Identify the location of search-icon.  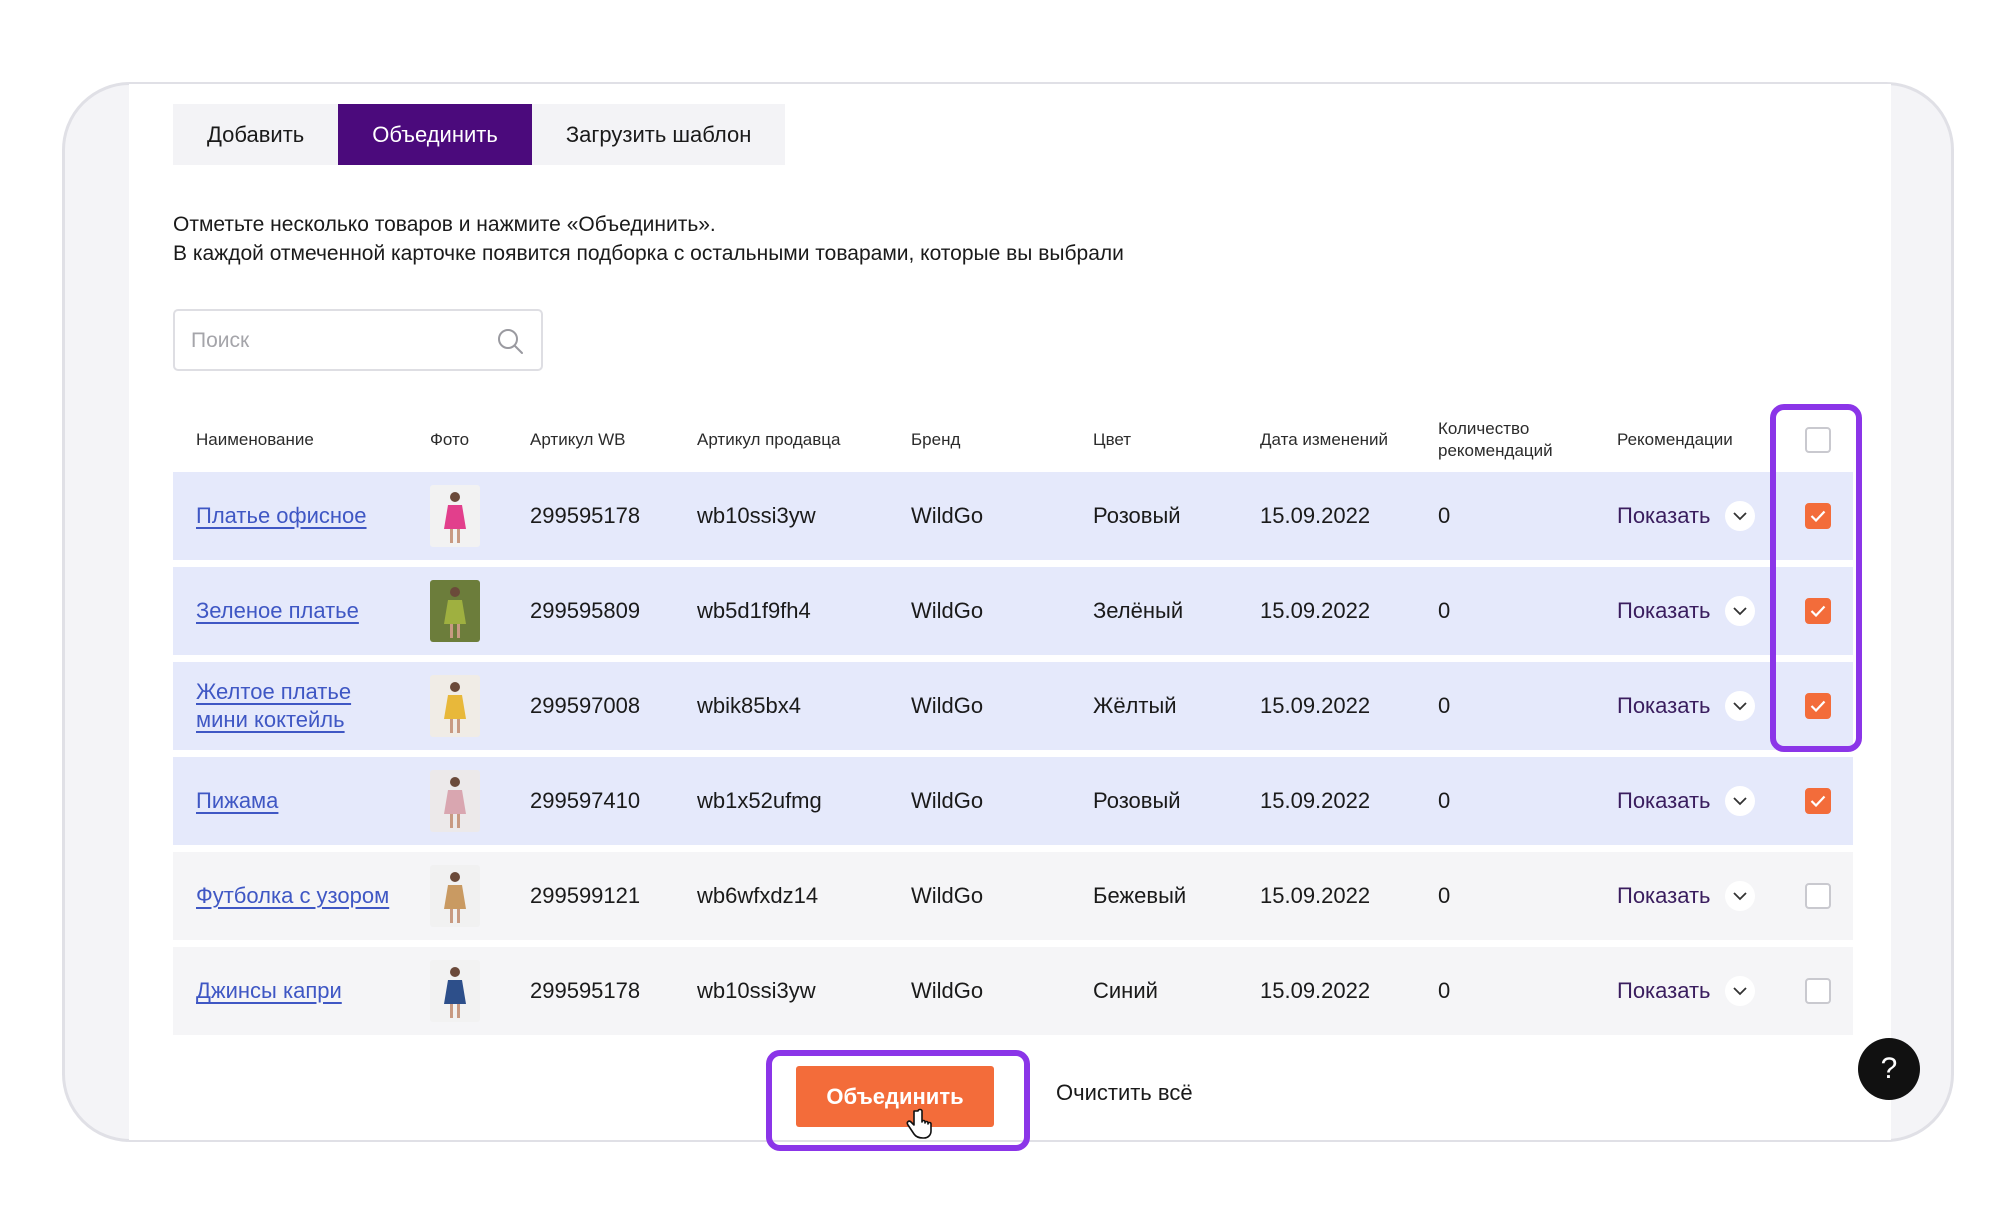
(510, 341).